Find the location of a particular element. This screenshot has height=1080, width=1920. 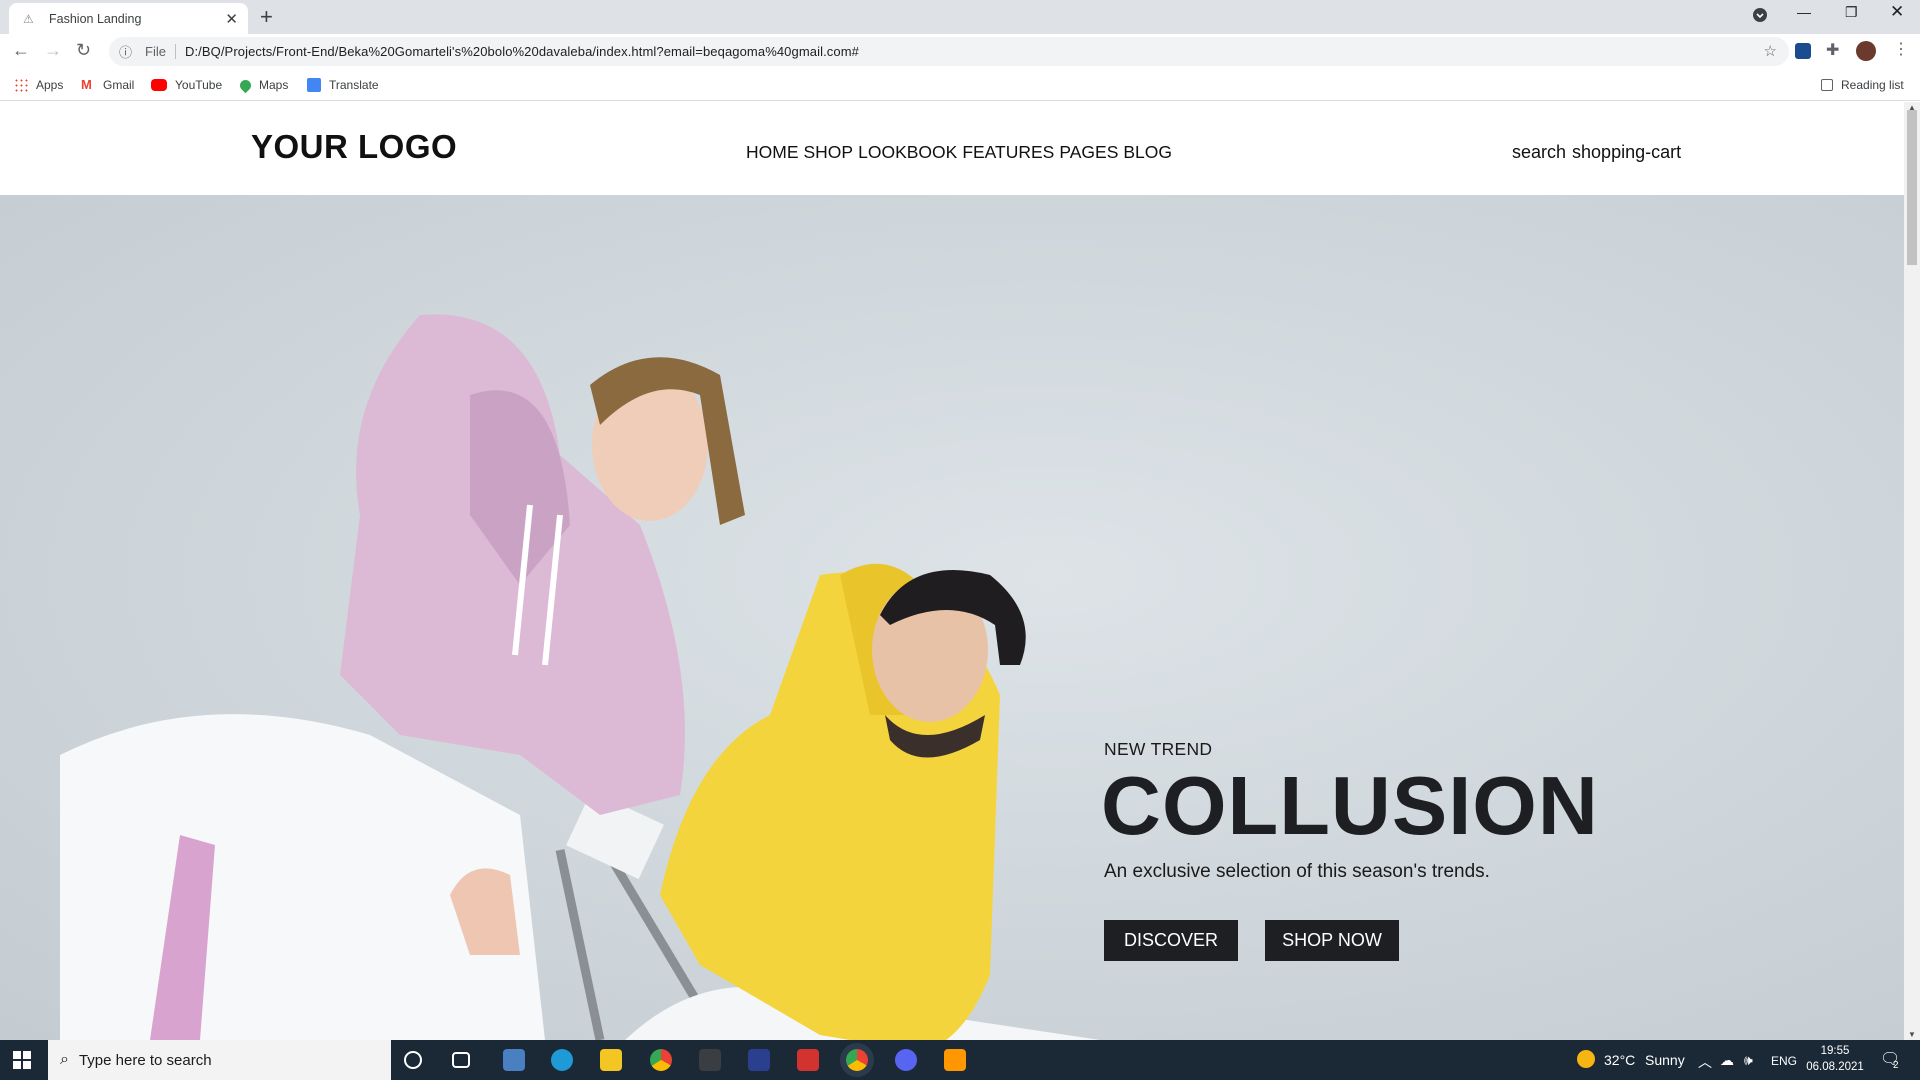

bookmark-gmail: M Gmail is located at coordinates (108, 85).